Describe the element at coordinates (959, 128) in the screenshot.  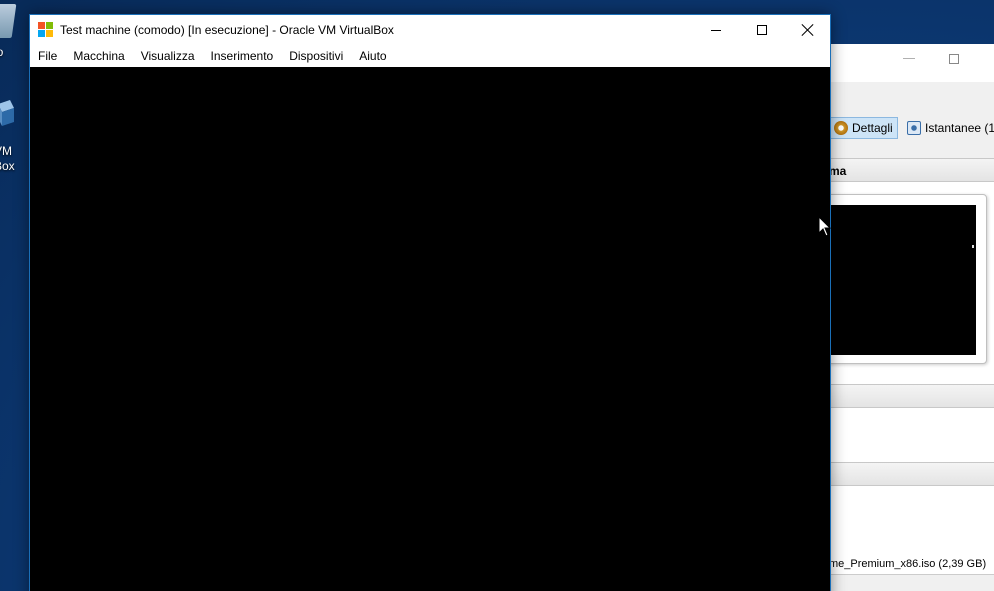
I see `snapshots-label: Istantanee (1)` at that location.